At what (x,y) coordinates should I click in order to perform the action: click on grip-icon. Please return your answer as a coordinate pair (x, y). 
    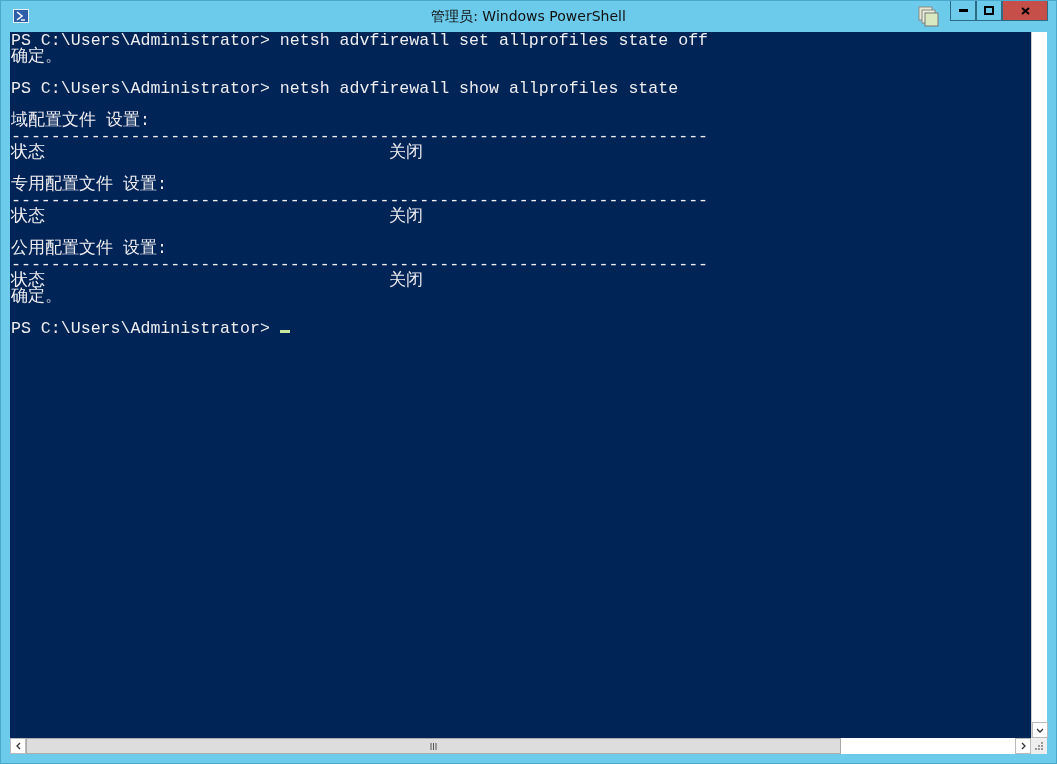
    Looking at the image, I should click on (433, 746).